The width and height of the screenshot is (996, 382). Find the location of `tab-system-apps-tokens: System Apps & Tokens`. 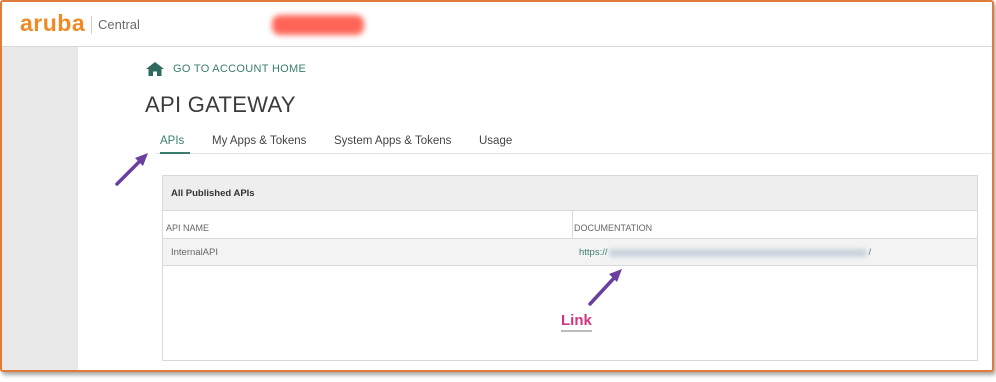

tab-system-apps-tokens: System Apps & Tokens is located at coordinates (392, 141).